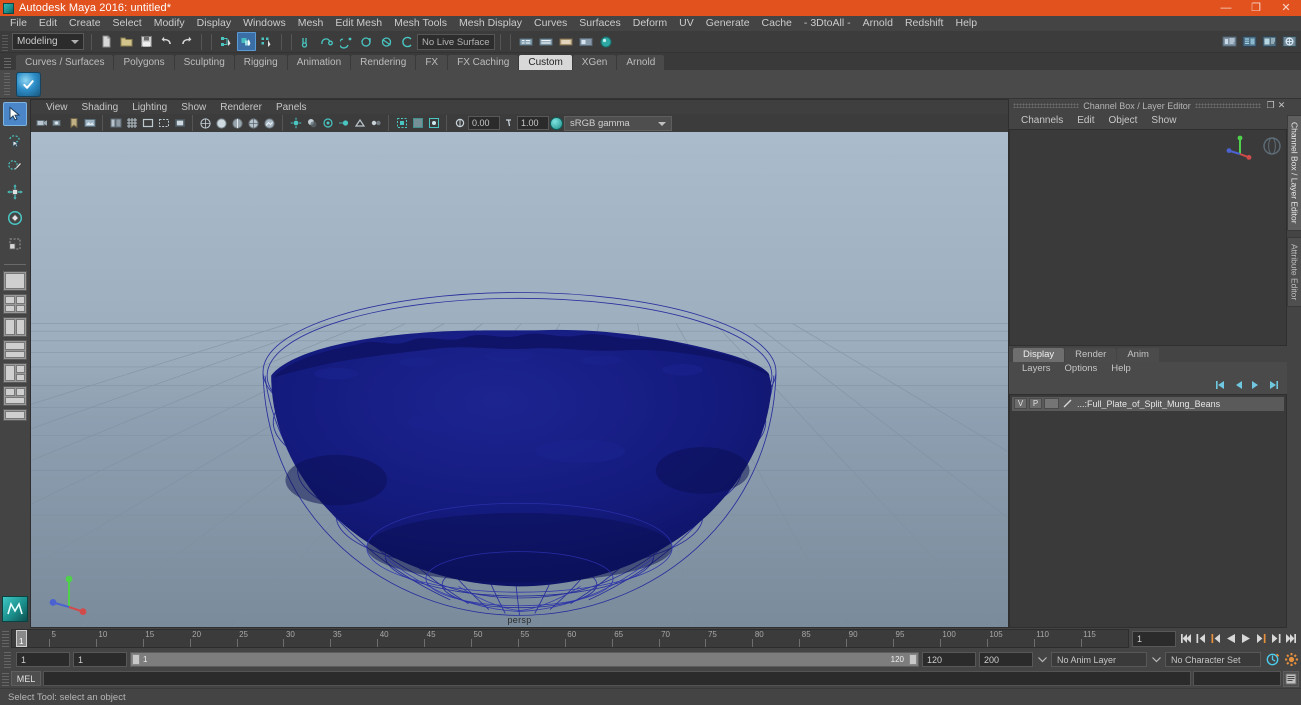 The width and height of the screenshot is (1301, 705). I want to click on step-forward-frame-icon, so click(1260, 638).